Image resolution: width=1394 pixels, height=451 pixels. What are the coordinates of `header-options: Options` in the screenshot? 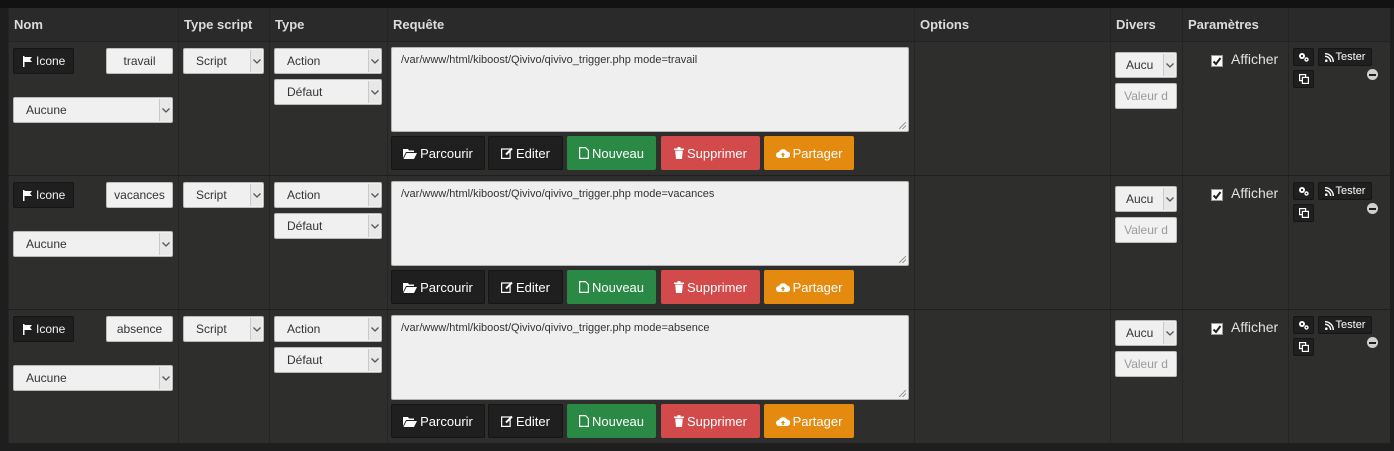 It's located at (1012, 25).